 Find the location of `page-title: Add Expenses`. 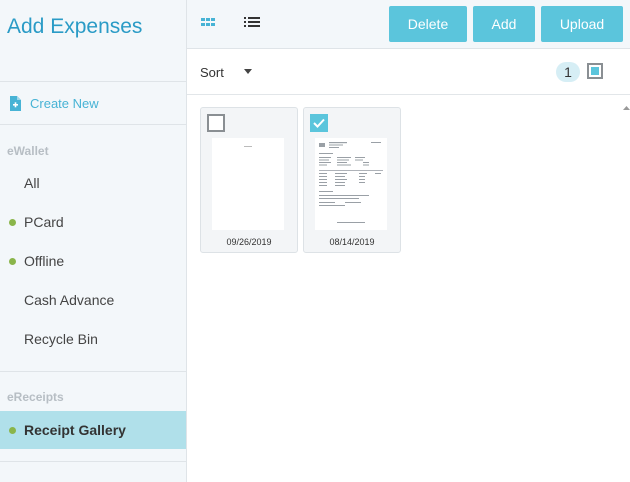

page-title: Add Expenses is located at coordinates (75, 26).